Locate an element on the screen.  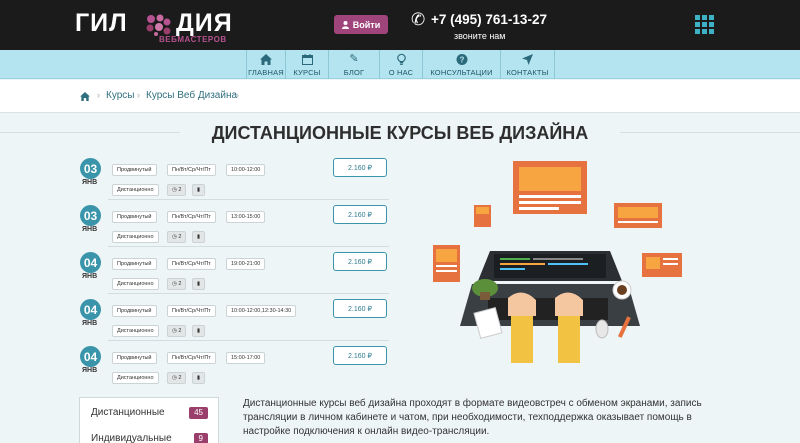
nav-label: КУРСЫ is located at coordinates (307, 72).